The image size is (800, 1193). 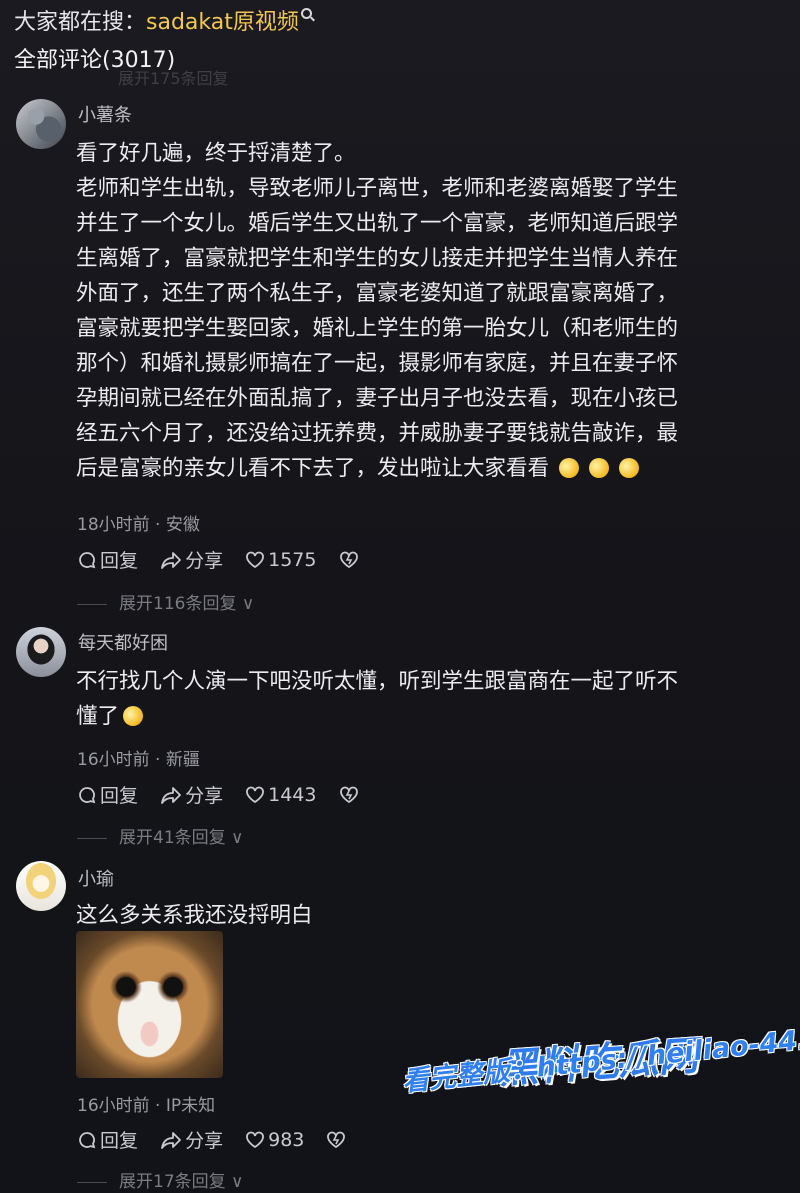 I want to click on comment-line: 懂了, so click(x=426, y=716).